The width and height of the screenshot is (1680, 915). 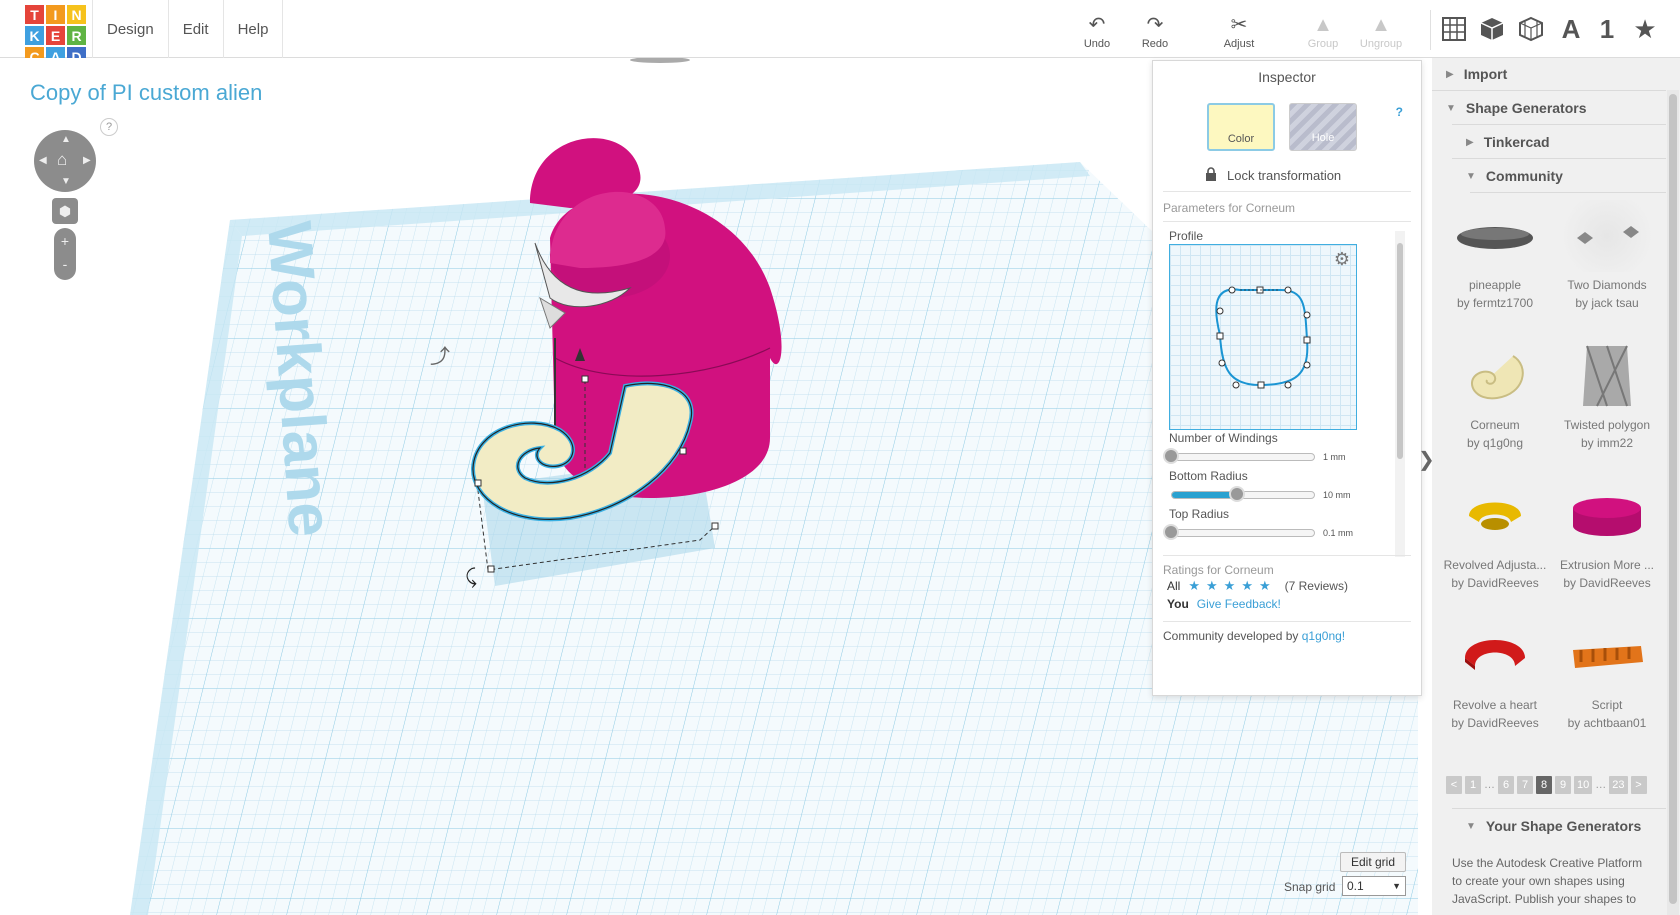 What do you see at coordinates (1399, 112) in the screenshot?
I see `inspector-help-button: ?` at bounding box center [1399, 112].